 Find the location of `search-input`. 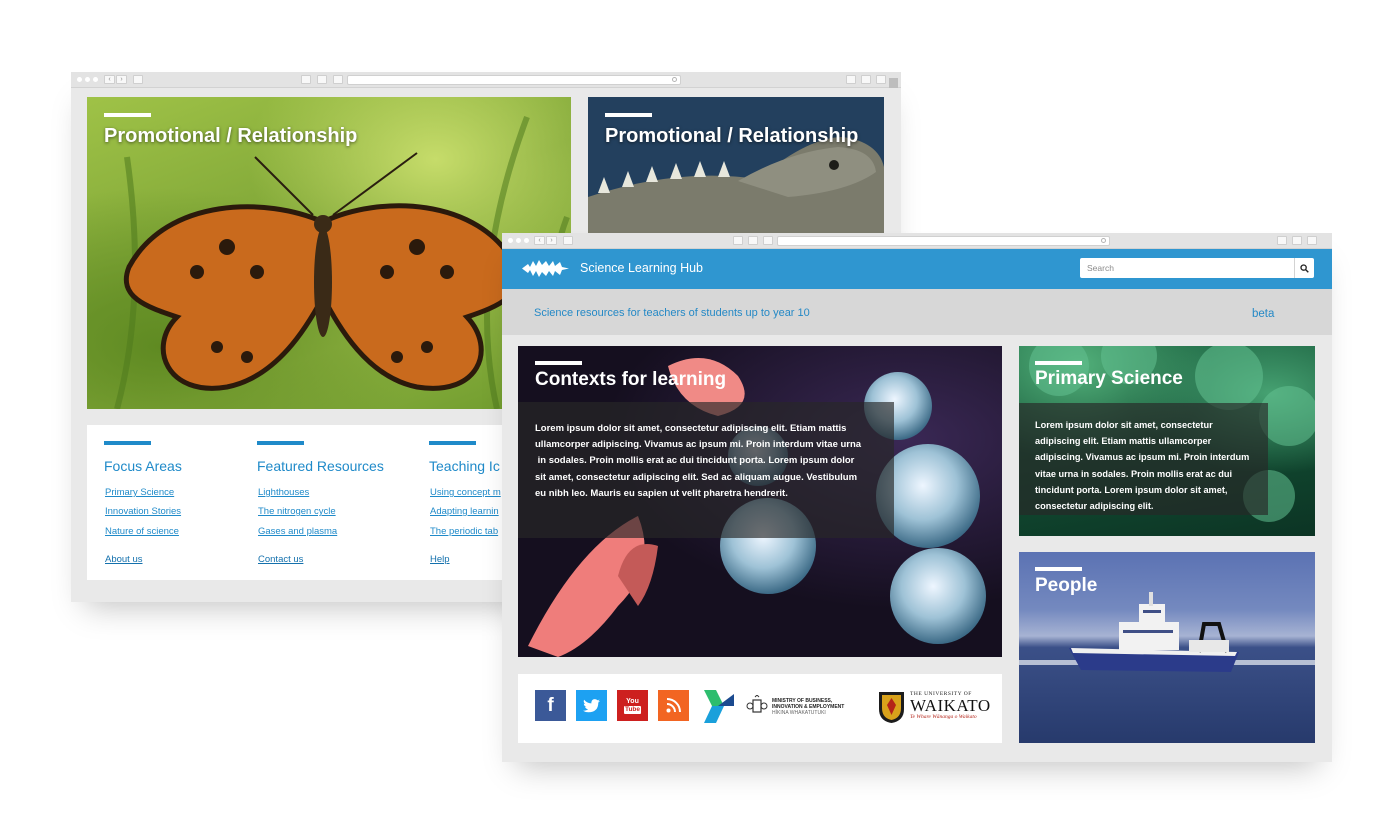

search-input is located at coordinates (1186, 268).